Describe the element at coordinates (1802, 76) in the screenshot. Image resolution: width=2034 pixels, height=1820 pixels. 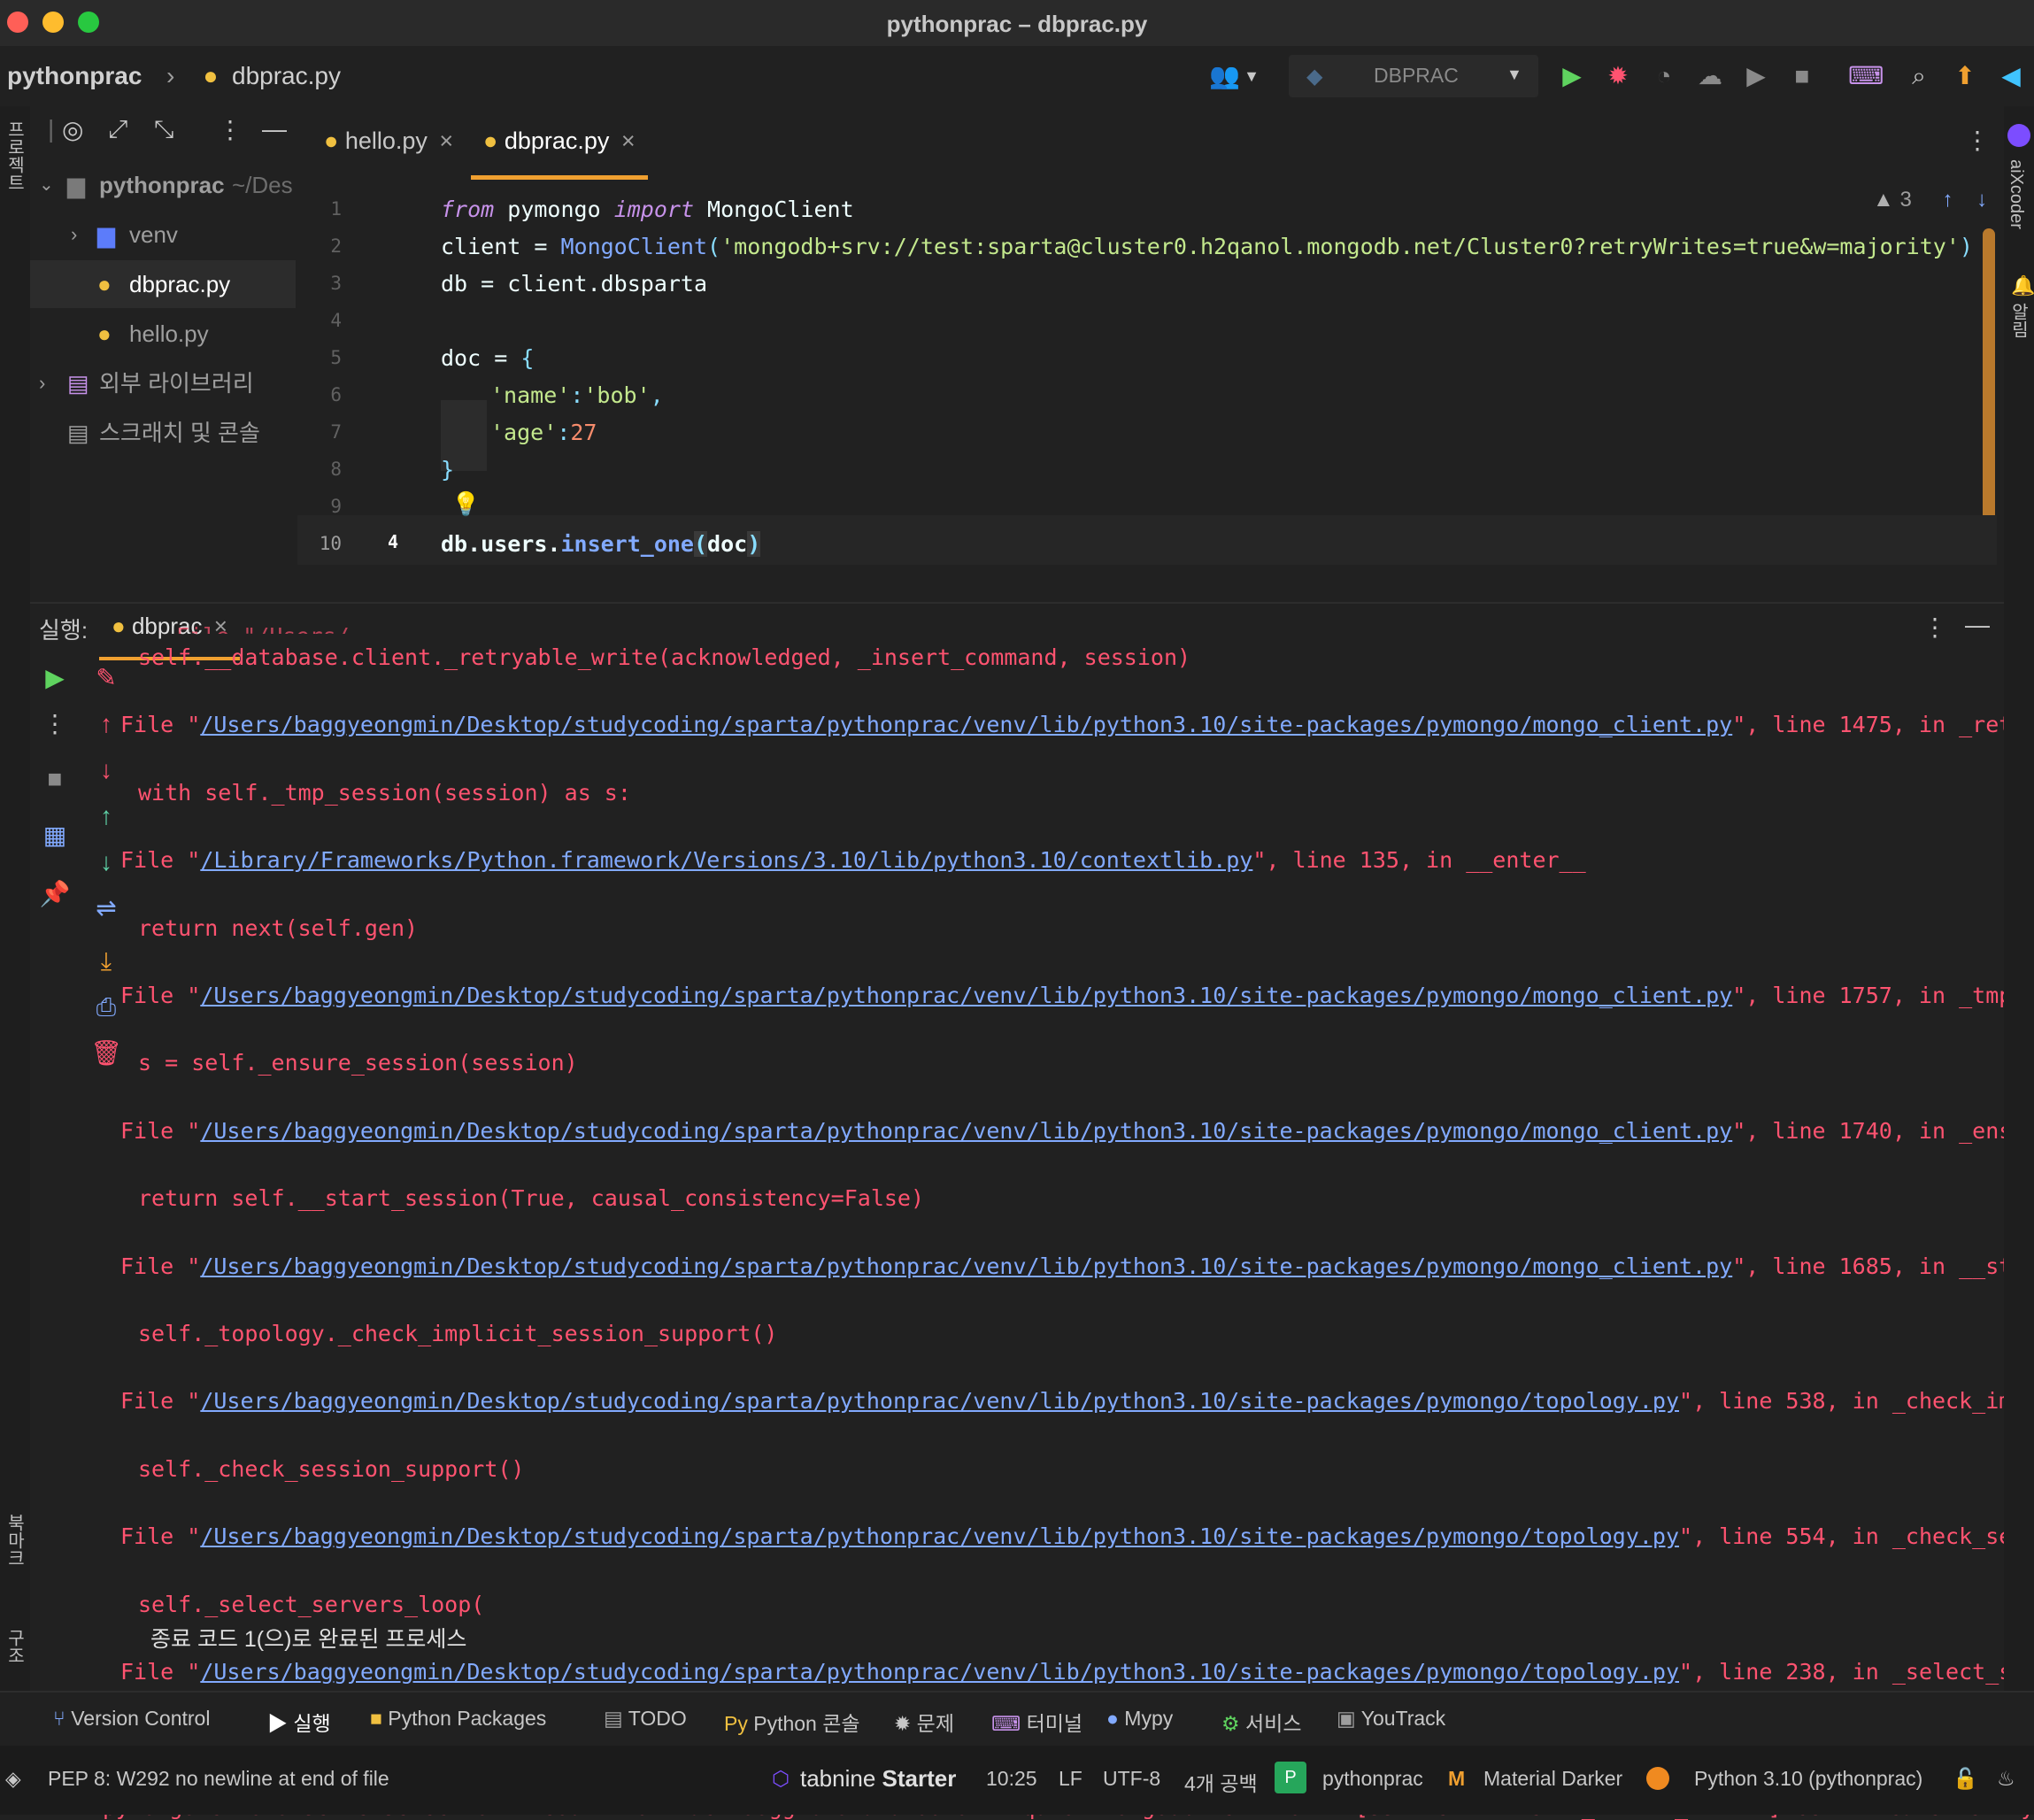
I see `stop-icon: ■` at that location.